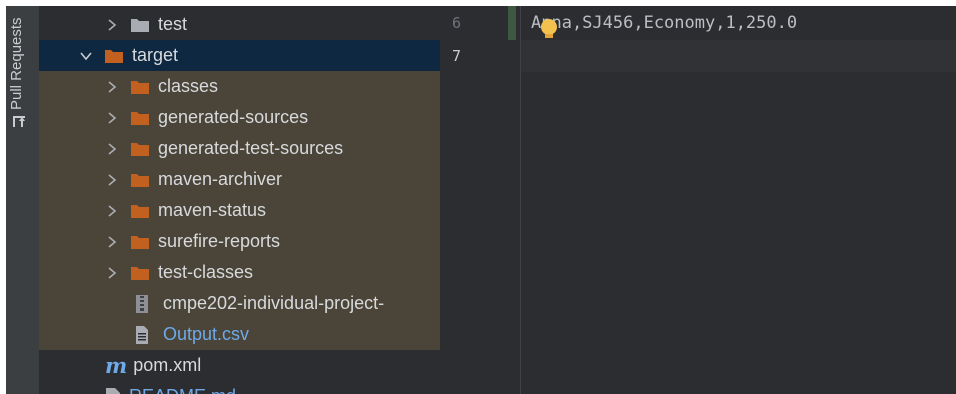 Image resolution: width=956 pixels, height=394 pixels. I want to click on vcs-change-marker, so click(512, 23).